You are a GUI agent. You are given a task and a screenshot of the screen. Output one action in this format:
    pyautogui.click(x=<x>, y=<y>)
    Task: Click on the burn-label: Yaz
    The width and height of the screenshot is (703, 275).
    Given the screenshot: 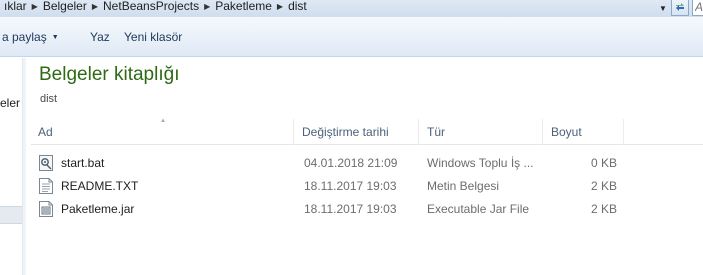 What is the action you would take?
    pyautogui.click(x=100, y=37)
    